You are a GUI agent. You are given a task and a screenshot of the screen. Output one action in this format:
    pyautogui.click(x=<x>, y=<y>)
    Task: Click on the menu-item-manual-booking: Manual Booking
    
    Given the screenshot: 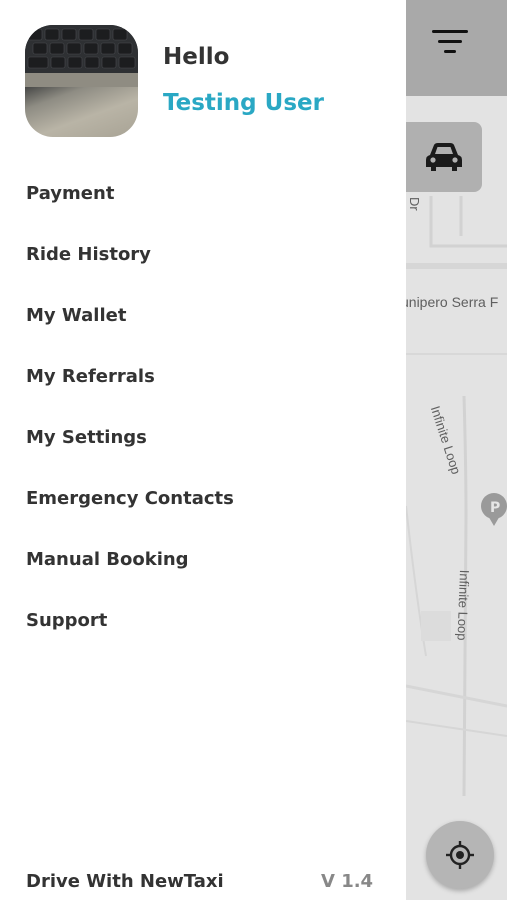 What is the action you would take?
    pyautogui.click(x=203, y=559)
    